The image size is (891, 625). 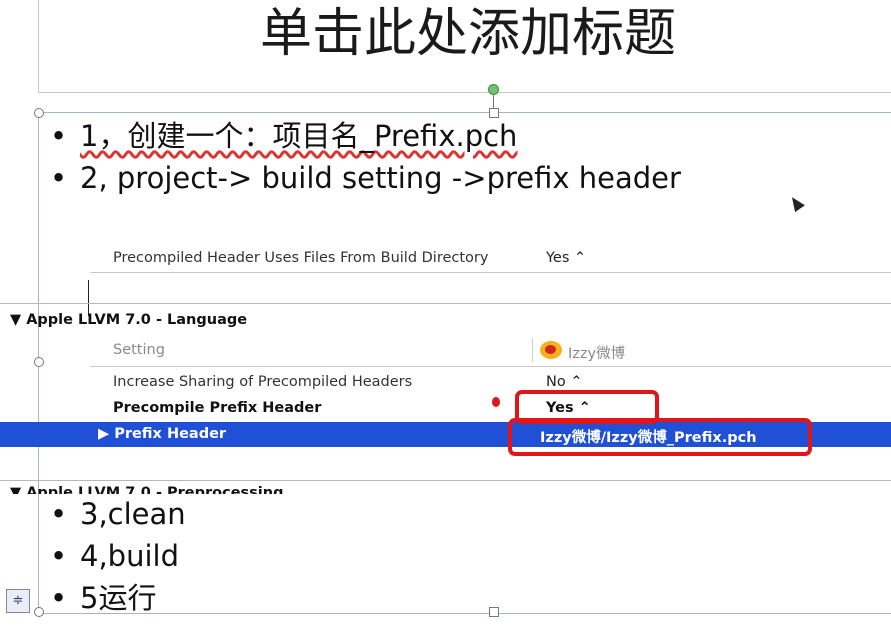 I want to click on bullet-item: • 1，创建一个：项目名_Prefix.pch, so click(x=283, y=136).